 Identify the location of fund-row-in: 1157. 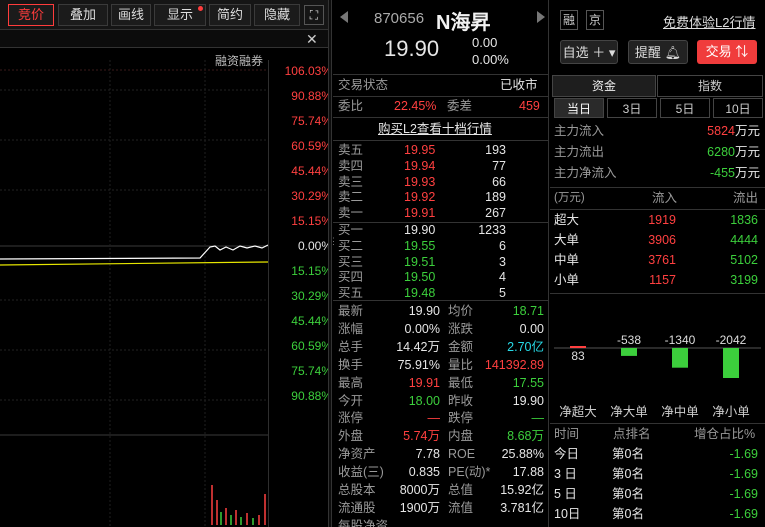
(662, 280).